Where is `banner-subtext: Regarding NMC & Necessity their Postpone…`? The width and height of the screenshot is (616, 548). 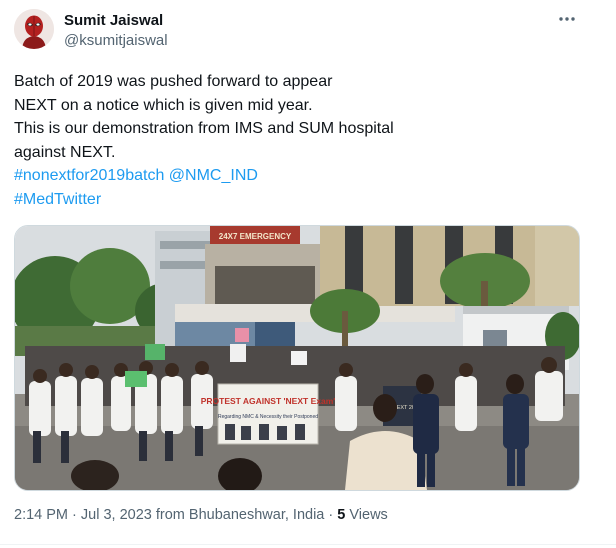 banner-subtext: Regarding NMC & Necessity their Postpone… is located at coordinates (268, 417).